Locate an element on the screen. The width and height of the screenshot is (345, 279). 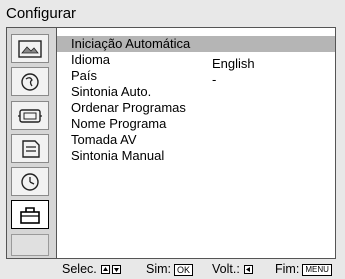
menu-item-label: Iniciação Automática is located at coordinates (131, 43).